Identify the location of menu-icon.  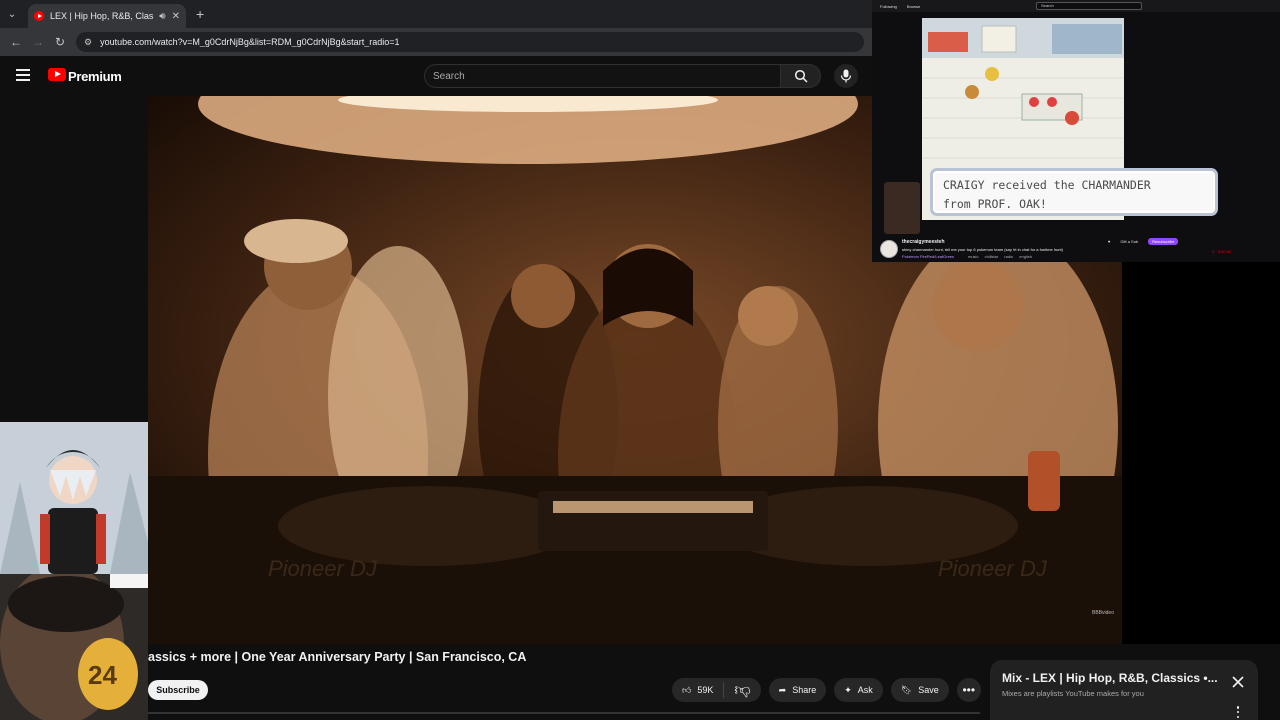
(23, 75).